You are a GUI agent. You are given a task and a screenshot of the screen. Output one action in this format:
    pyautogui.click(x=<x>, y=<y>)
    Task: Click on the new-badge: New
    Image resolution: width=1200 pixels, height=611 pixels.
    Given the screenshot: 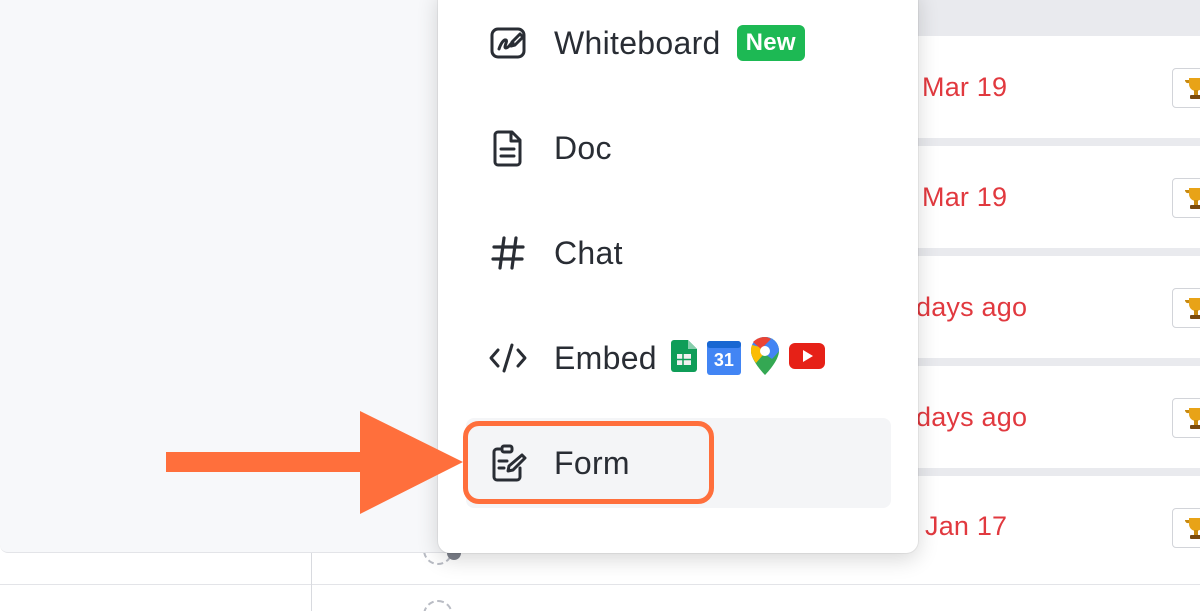 What is the action you would take?
    pyautogui.click(x=770, y=43)
    